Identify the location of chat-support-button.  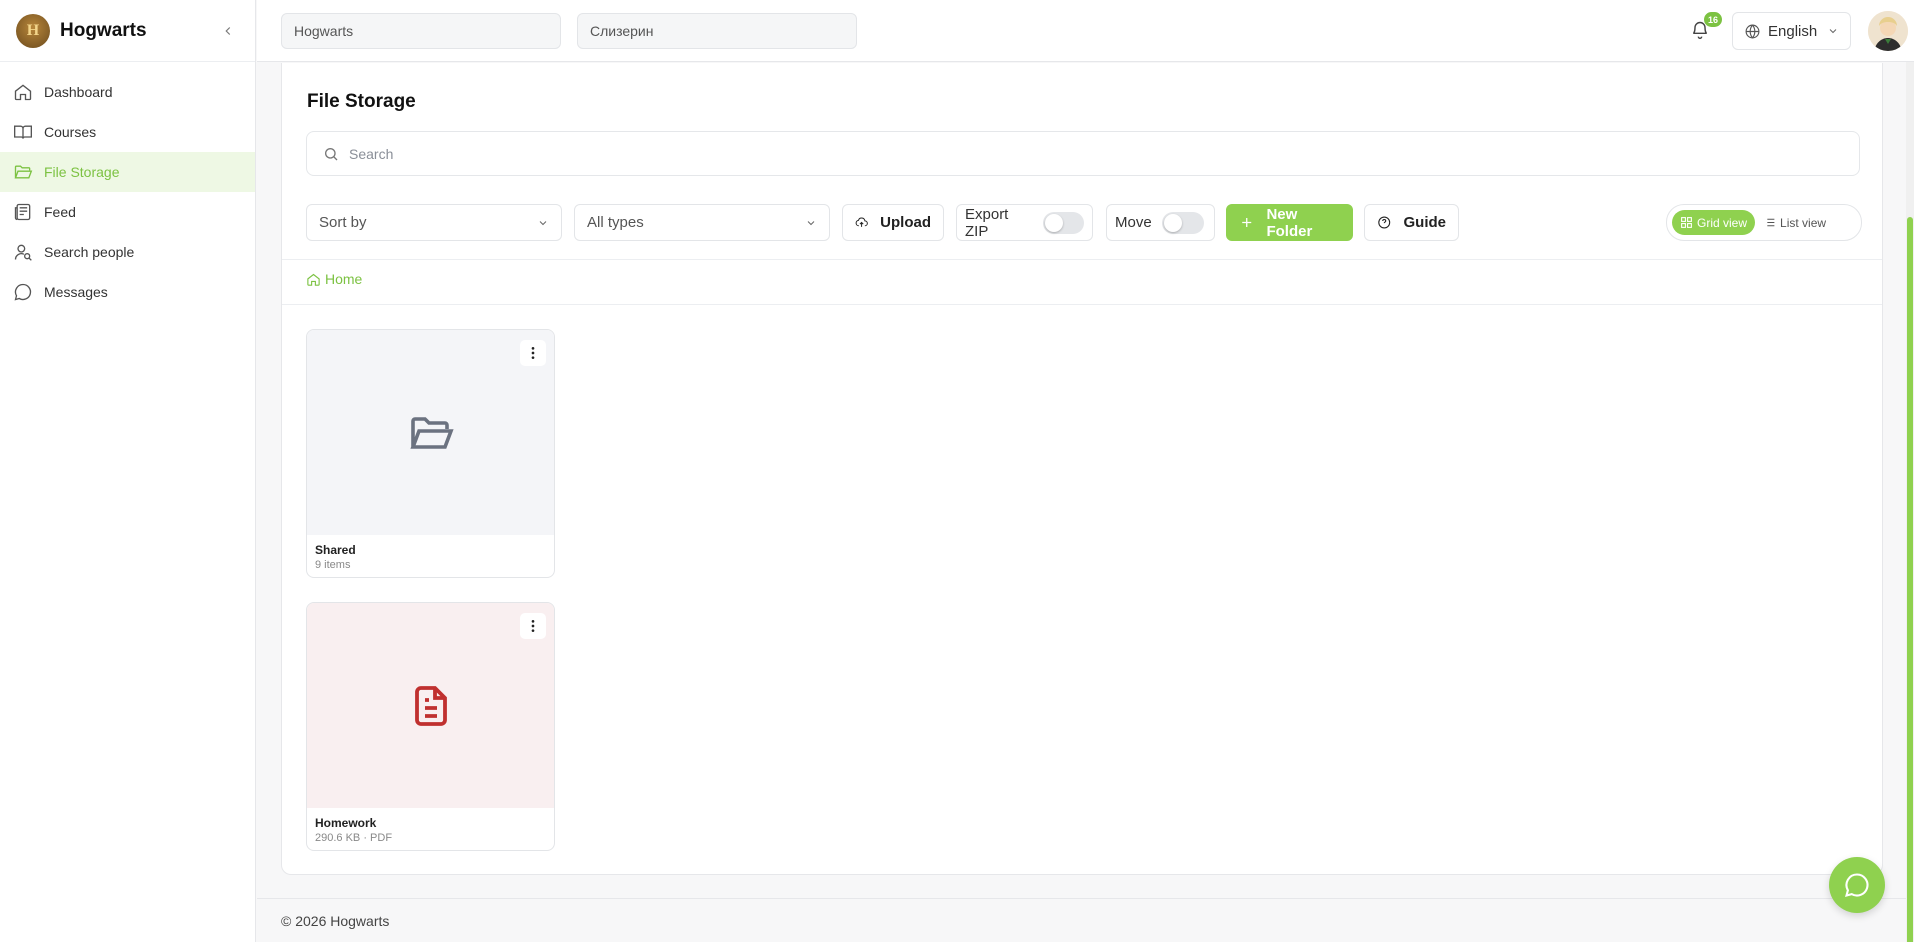
(1857, 885).